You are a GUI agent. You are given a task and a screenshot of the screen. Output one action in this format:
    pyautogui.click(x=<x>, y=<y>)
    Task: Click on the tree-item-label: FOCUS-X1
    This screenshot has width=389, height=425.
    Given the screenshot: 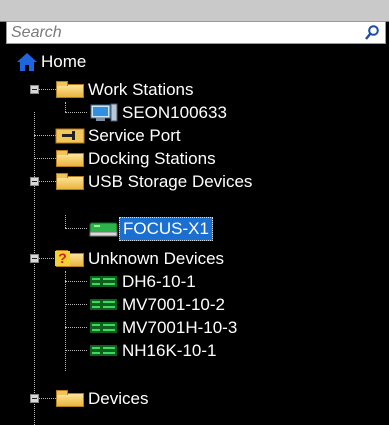 What is the action you would take?
    pyautogui.click(x=166, y=228)
    